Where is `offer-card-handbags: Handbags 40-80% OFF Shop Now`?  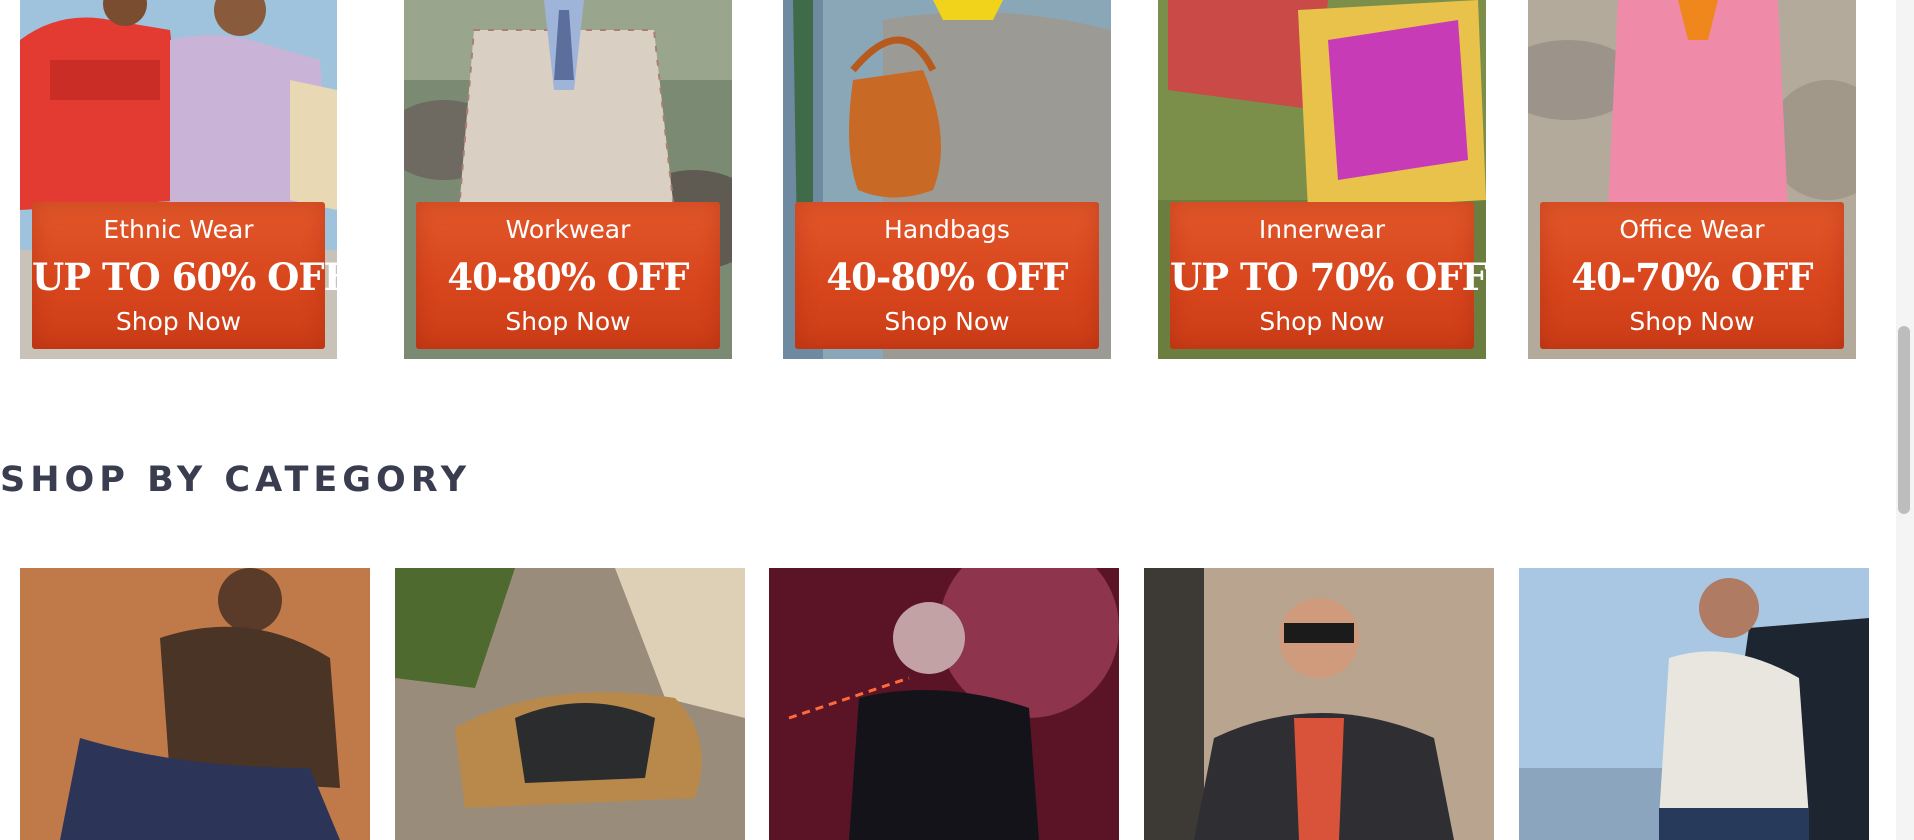 offer-card-handbags: Handbags 40-80% OFF Shop Now is located at coordinates (947, 179).